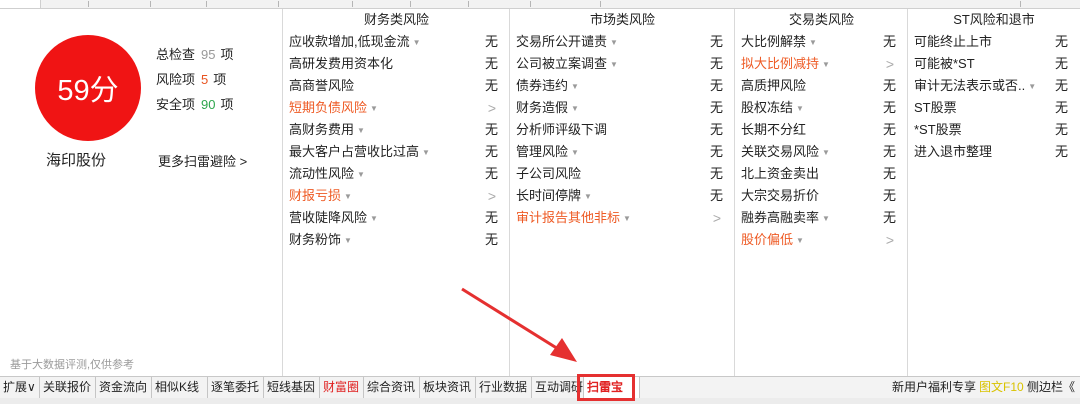 The width and height of the screenshot is (1080, 404). What do you see at coordinates (180, 387) in the screenshot?
I see `bottom-tab: 相似K线` at bounding box center [180, 387].